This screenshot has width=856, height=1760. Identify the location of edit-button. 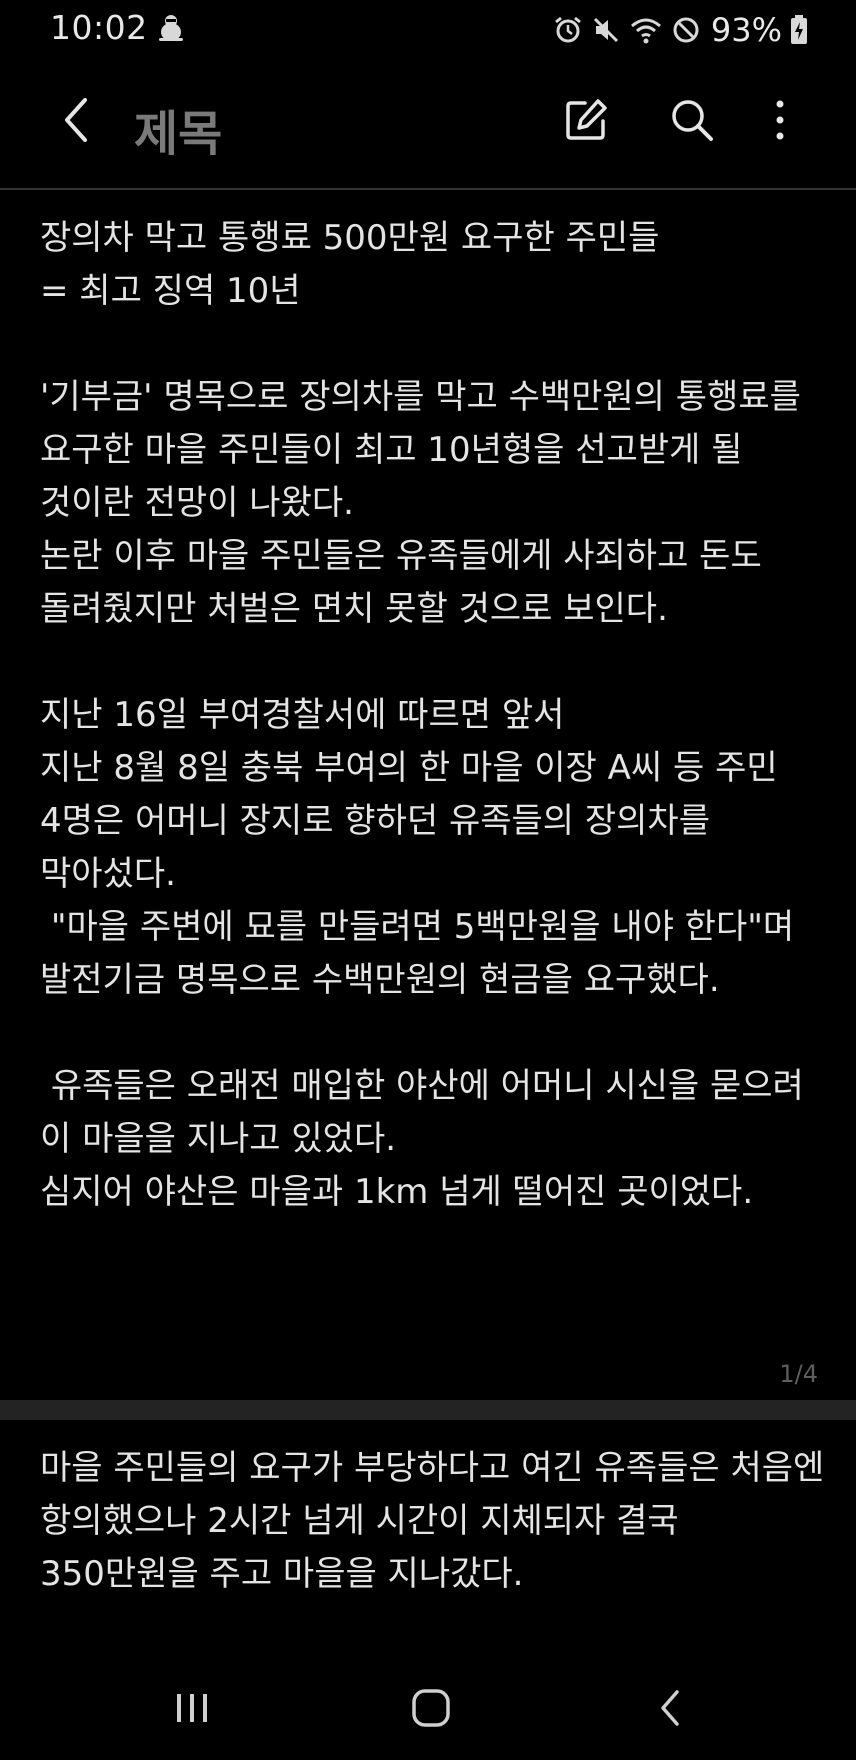
(586, 122).